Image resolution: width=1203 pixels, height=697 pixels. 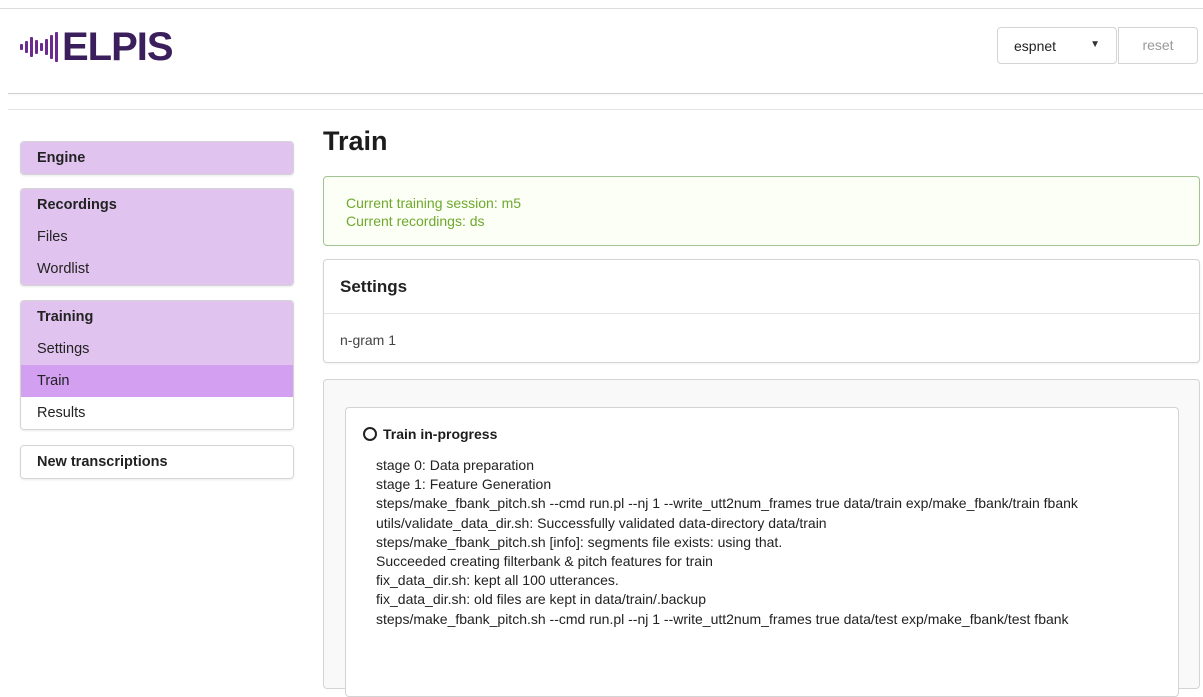 What do you see at coordinates (761, 287) in the screenshot?
I see `settings-header: Settings` at bounding box center [761, 287].